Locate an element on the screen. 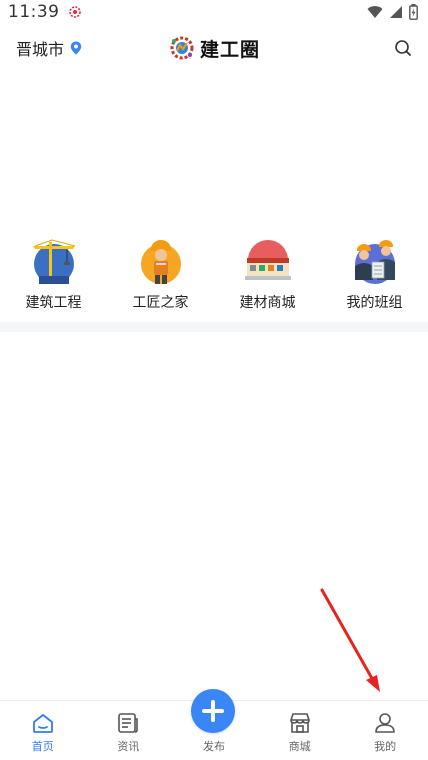 This screenshot has width=428, height=760. category-label: 建材商城 is located at coordinates (267, 303).